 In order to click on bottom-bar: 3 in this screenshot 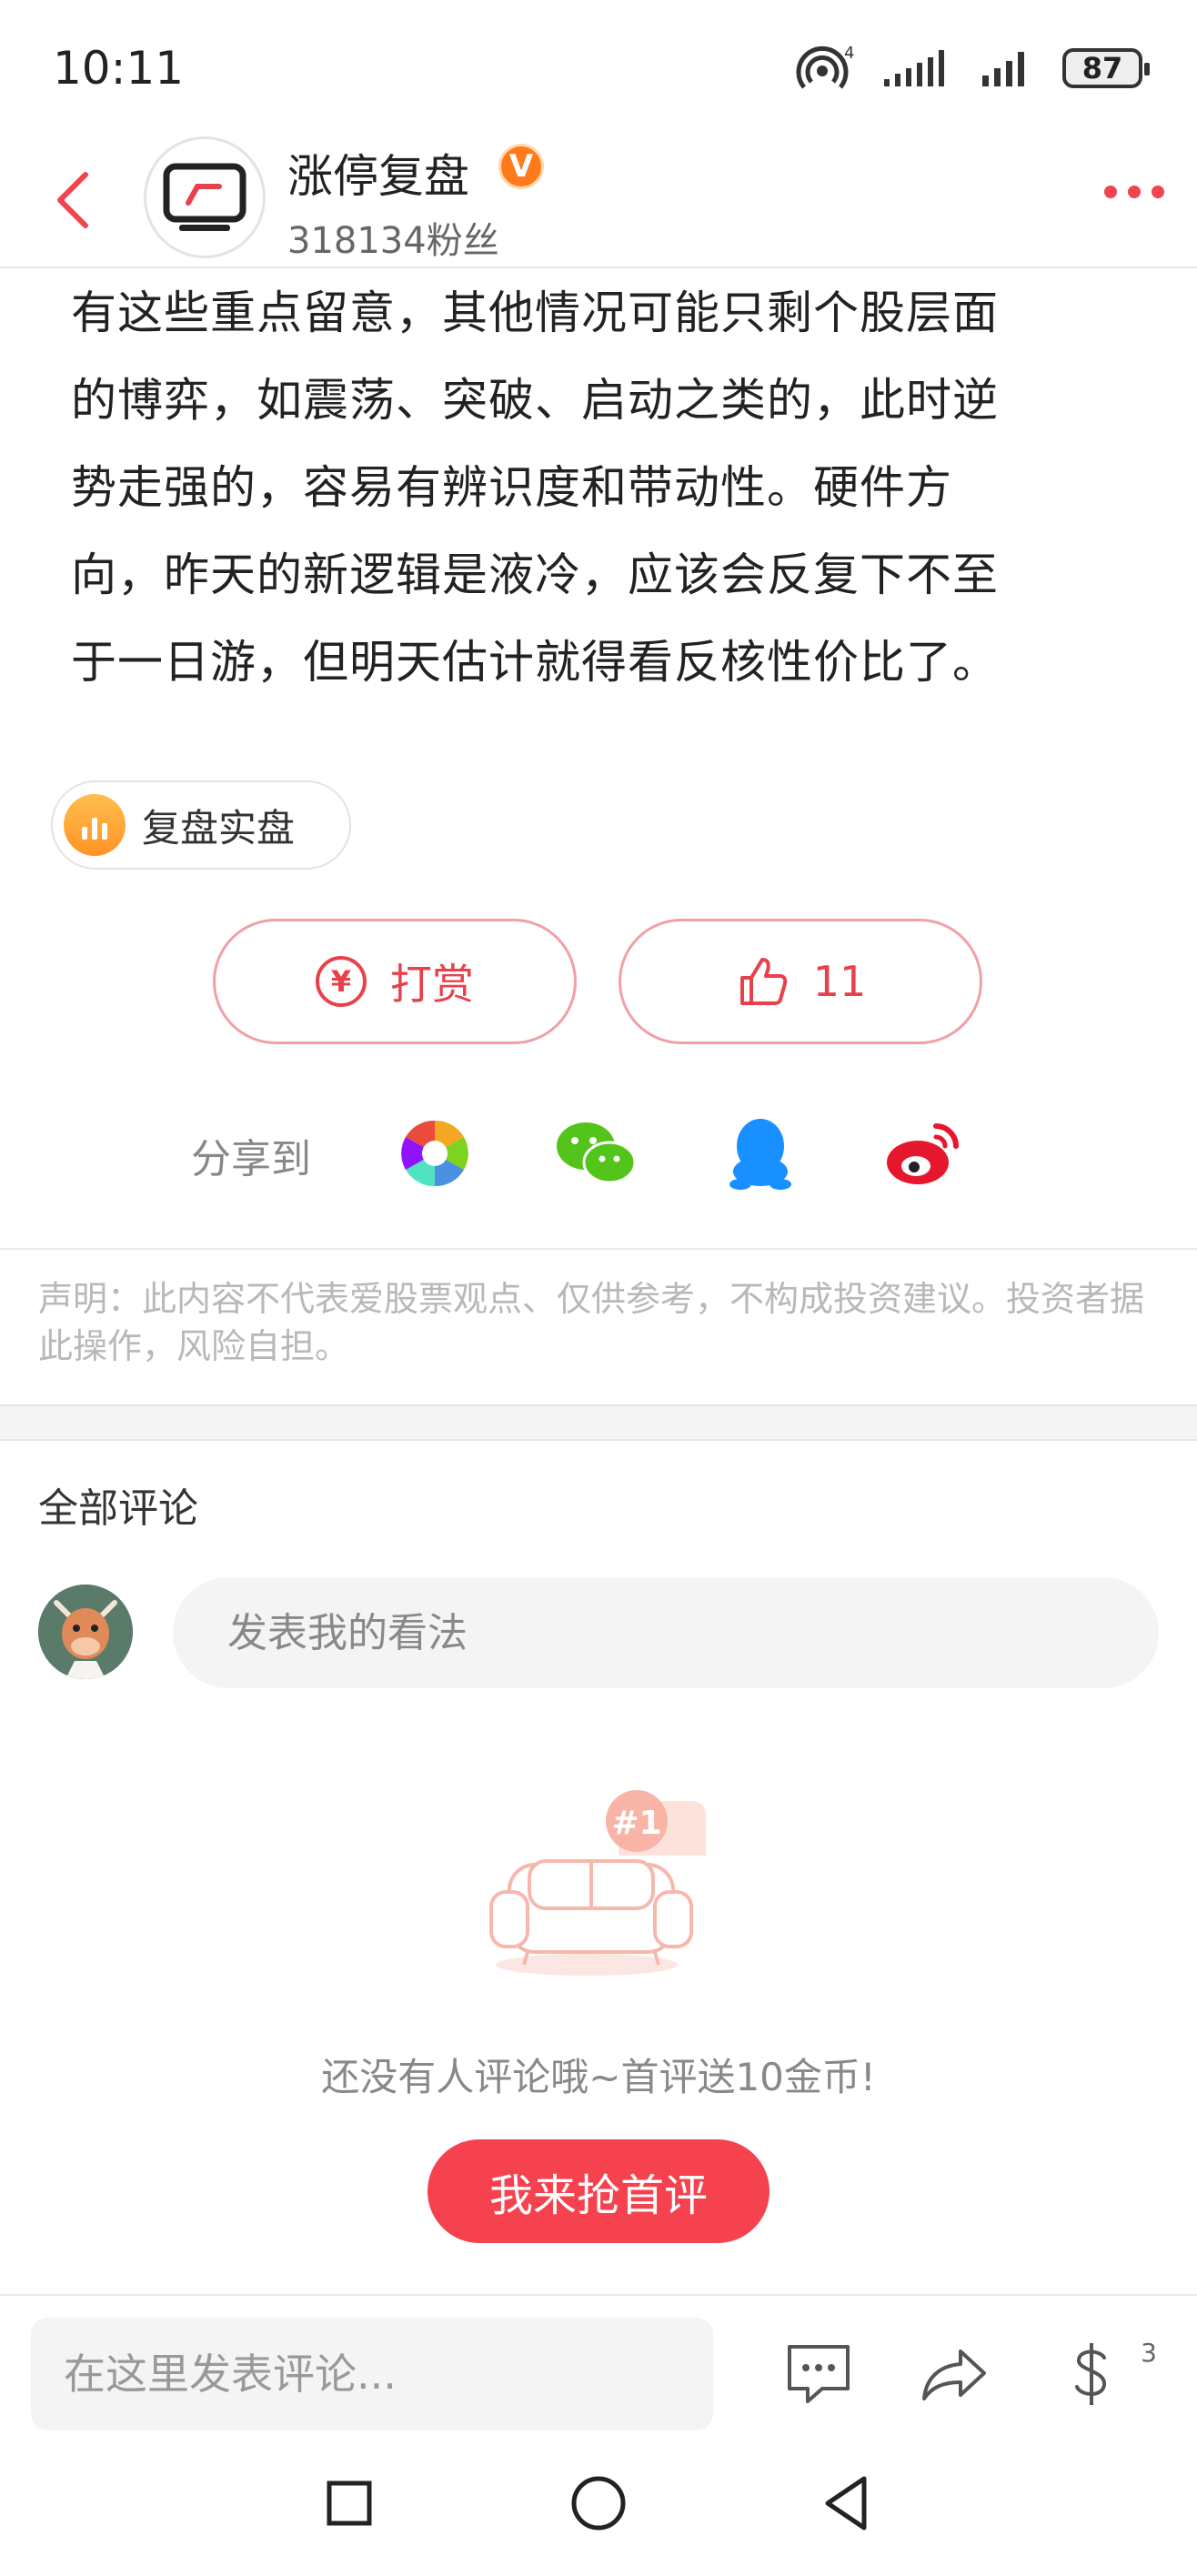, I will do `click(598, 2362)`.